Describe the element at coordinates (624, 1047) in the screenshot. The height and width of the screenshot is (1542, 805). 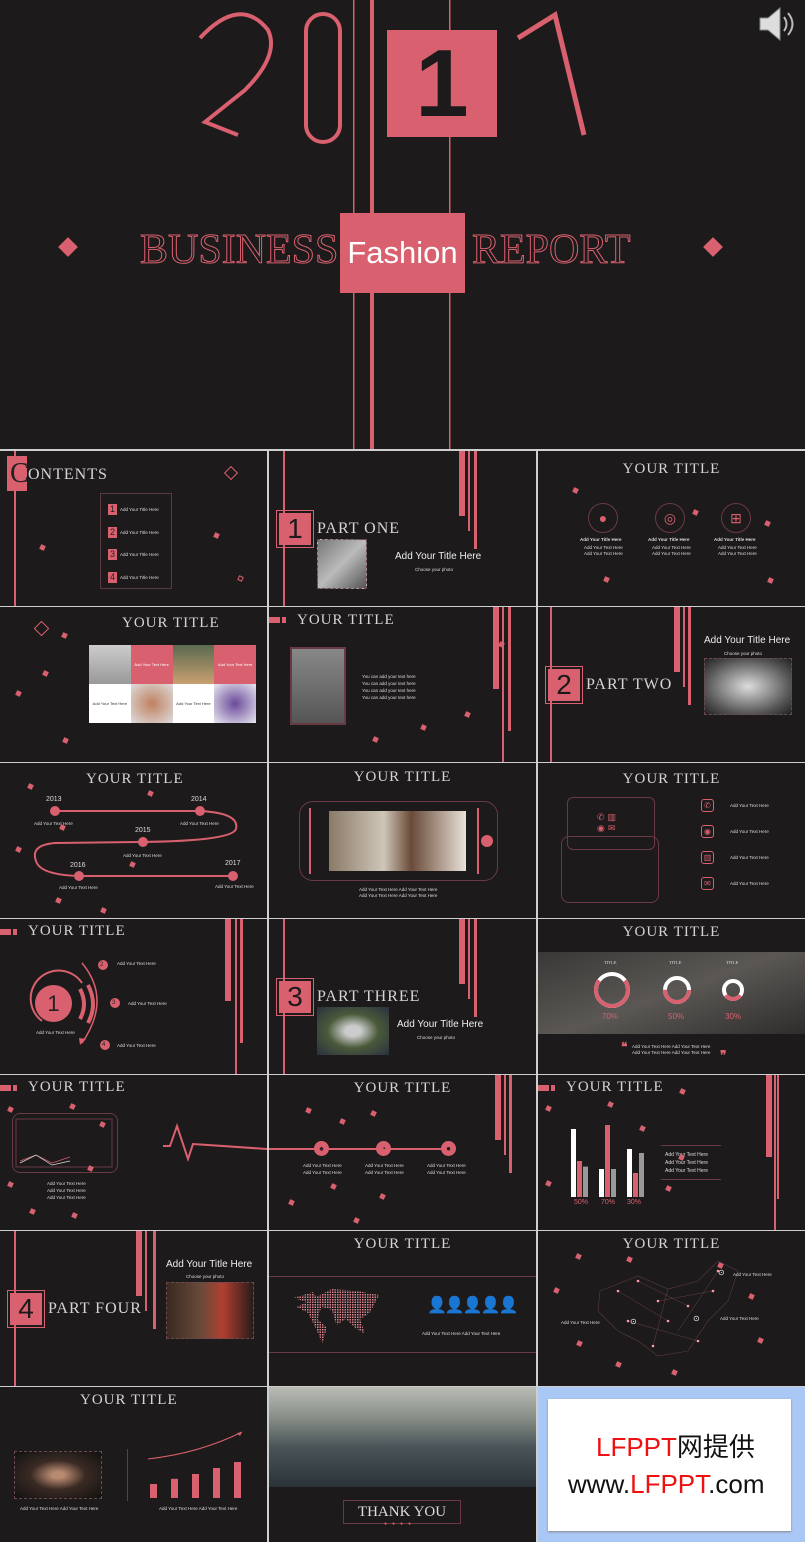
I see `quote-open-icon: ❝` at that location.